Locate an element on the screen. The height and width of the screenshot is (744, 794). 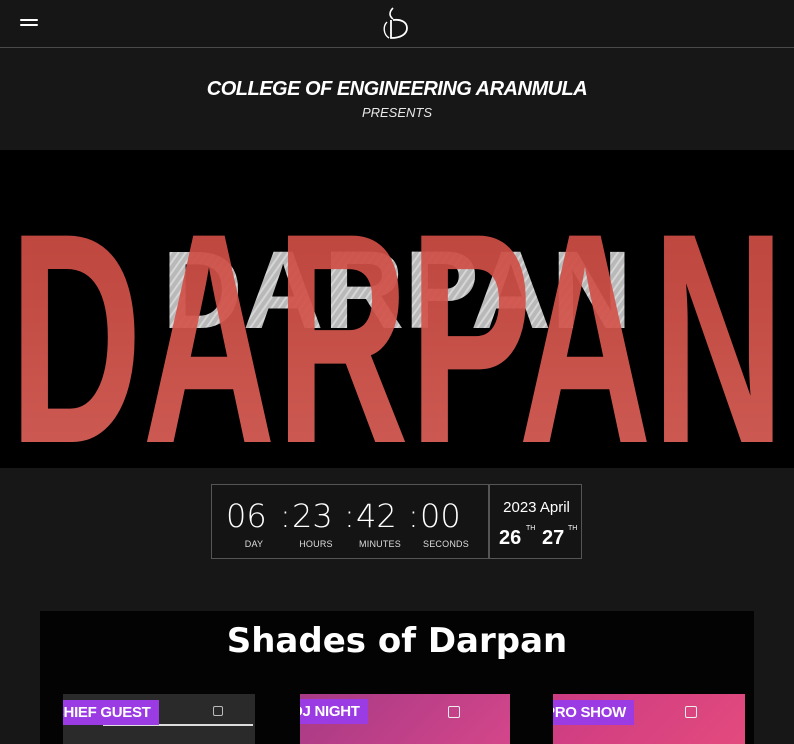
chief-guest-card: CHIEF GUEST is located at coordinates (159, 719).